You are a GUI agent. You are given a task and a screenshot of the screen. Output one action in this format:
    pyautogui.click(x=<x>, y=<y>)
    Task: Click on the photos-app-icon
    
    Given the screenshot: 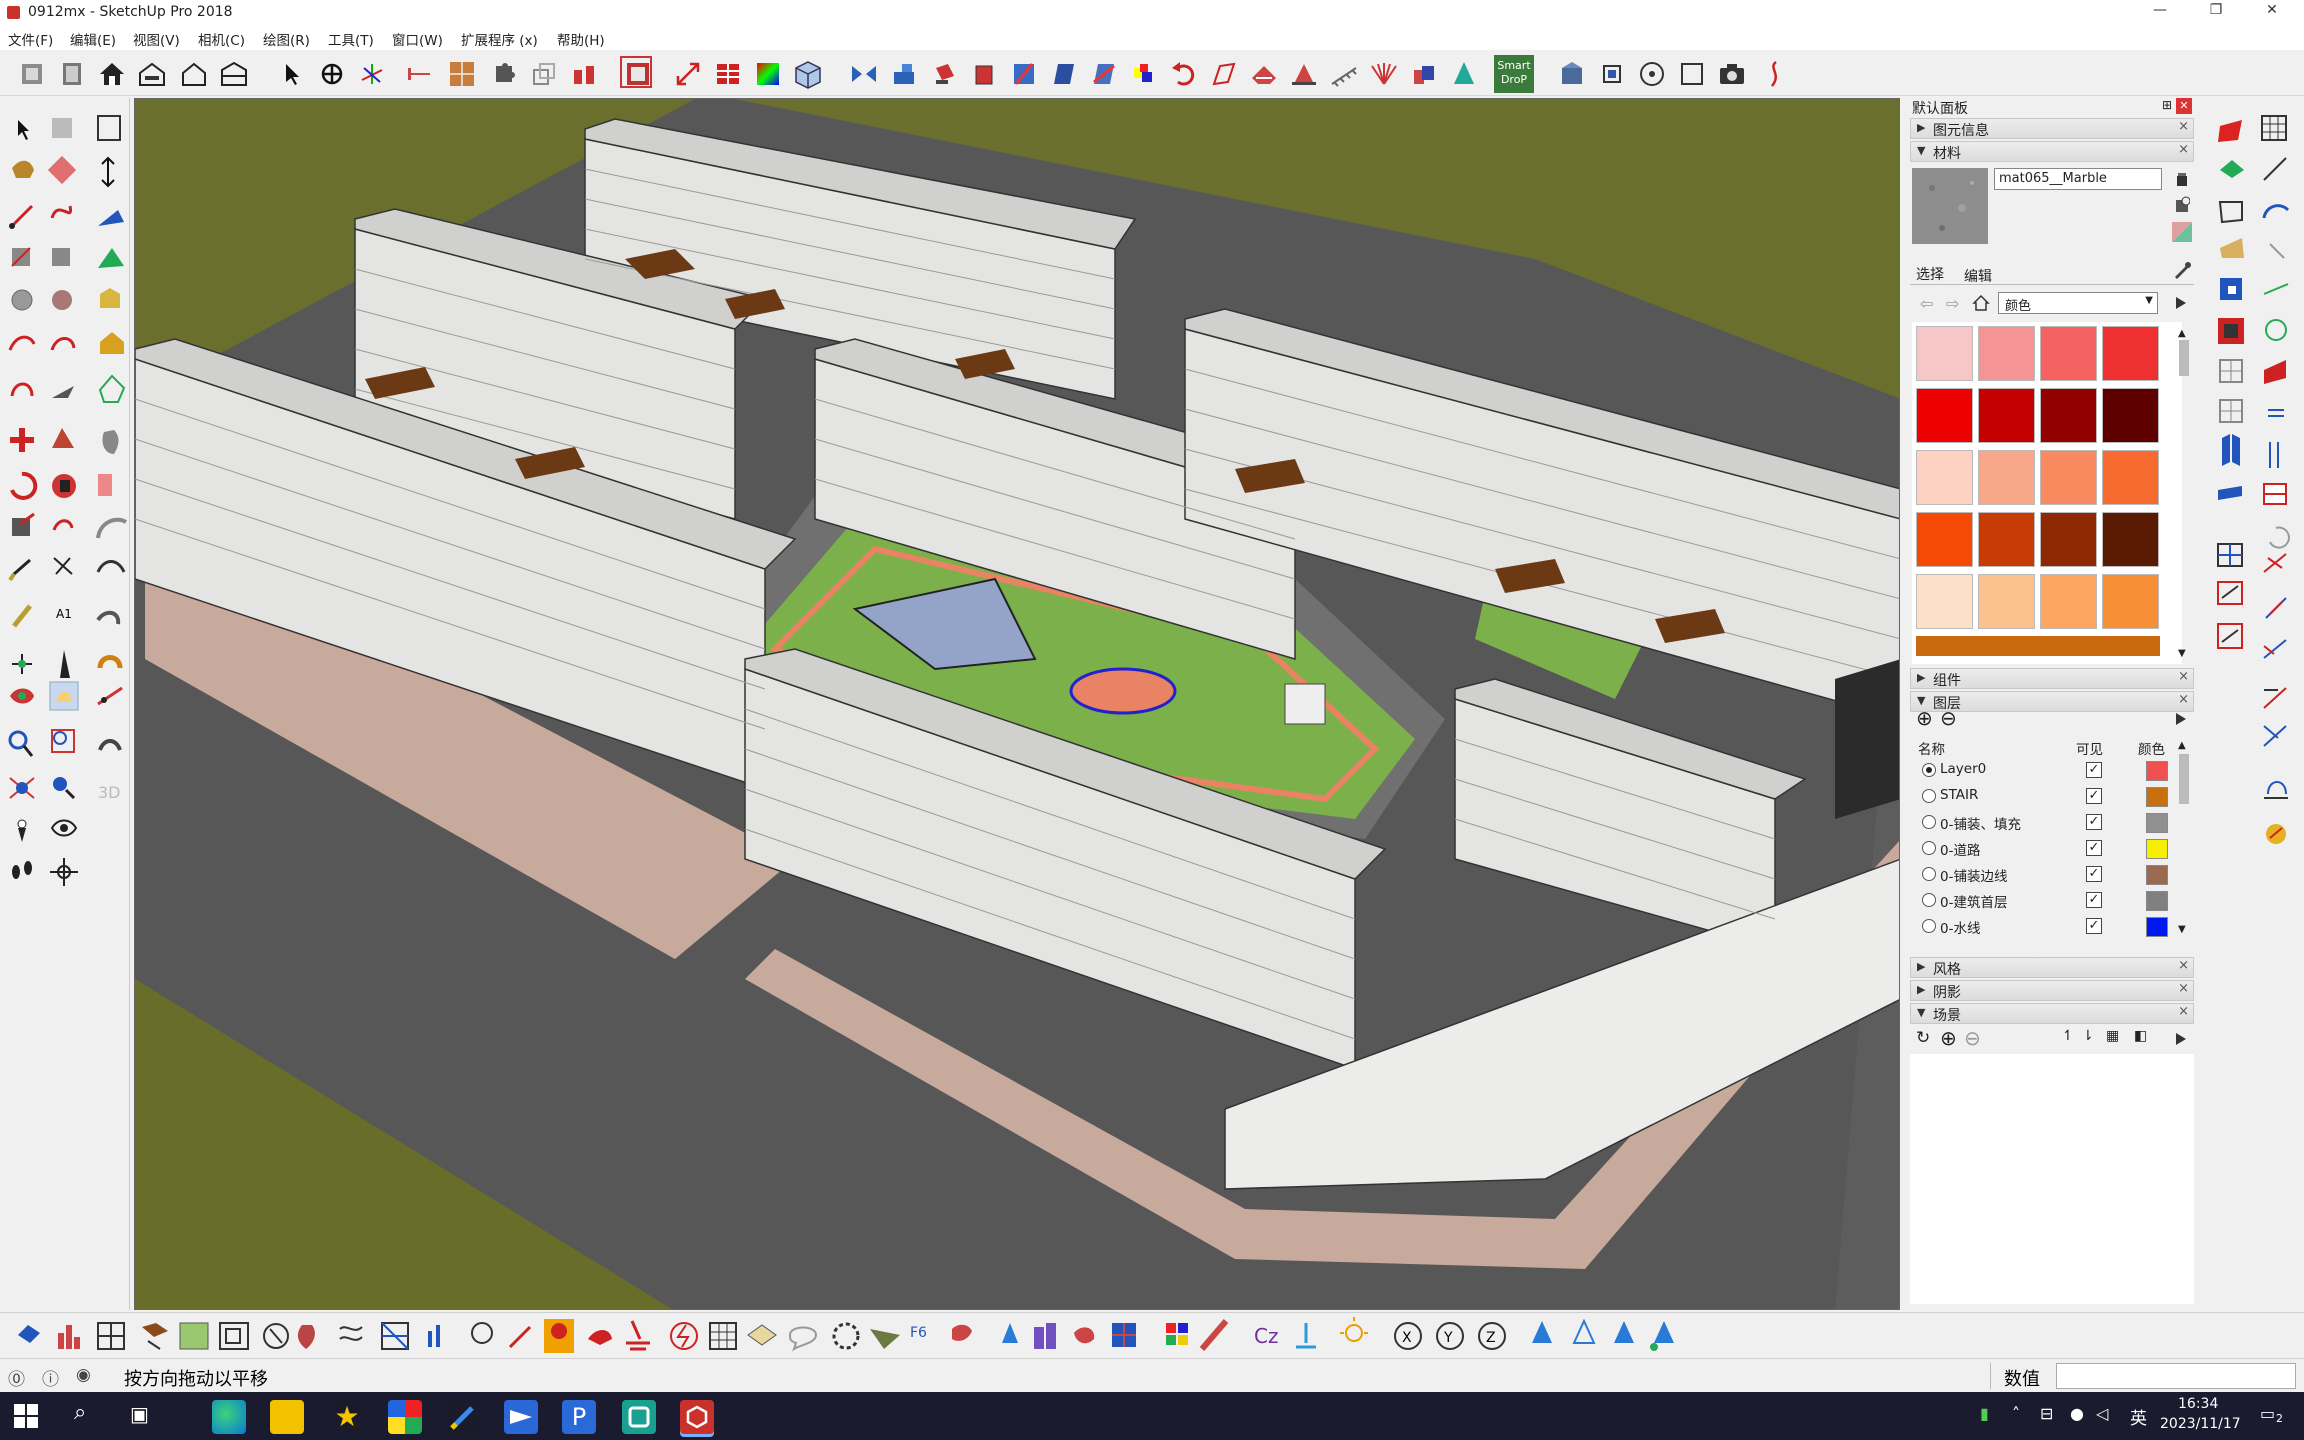 What is the action you would take?
    pyautogui.click(x=639, y=1417)
    